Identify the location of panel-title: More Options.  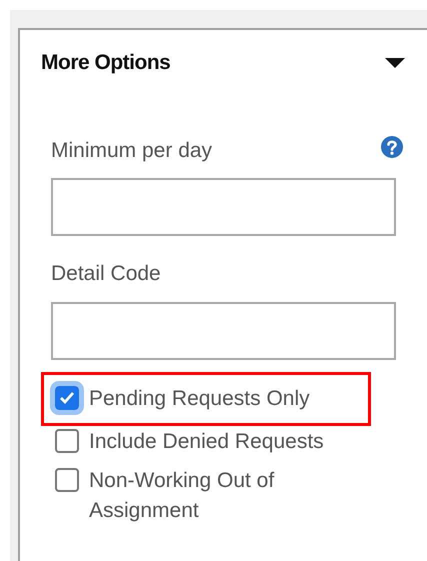
(105, 63).